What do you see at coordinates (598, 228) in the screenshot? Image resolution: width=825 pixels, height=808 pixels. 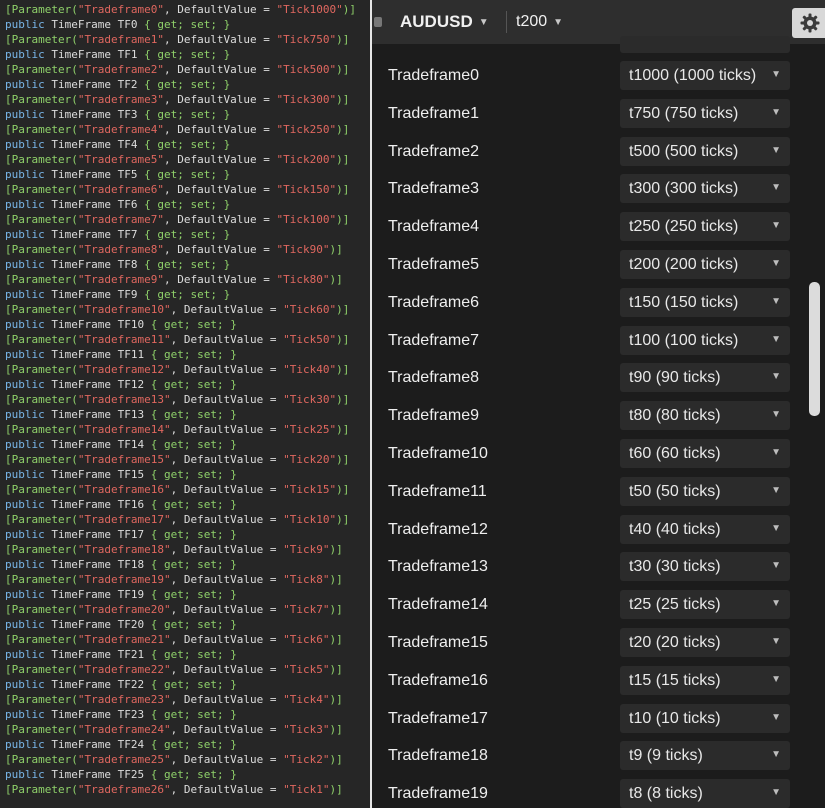 I see `param-row: Tradeframe4 t250 (250 ticks) ▼` at bounding box center [598, 228].